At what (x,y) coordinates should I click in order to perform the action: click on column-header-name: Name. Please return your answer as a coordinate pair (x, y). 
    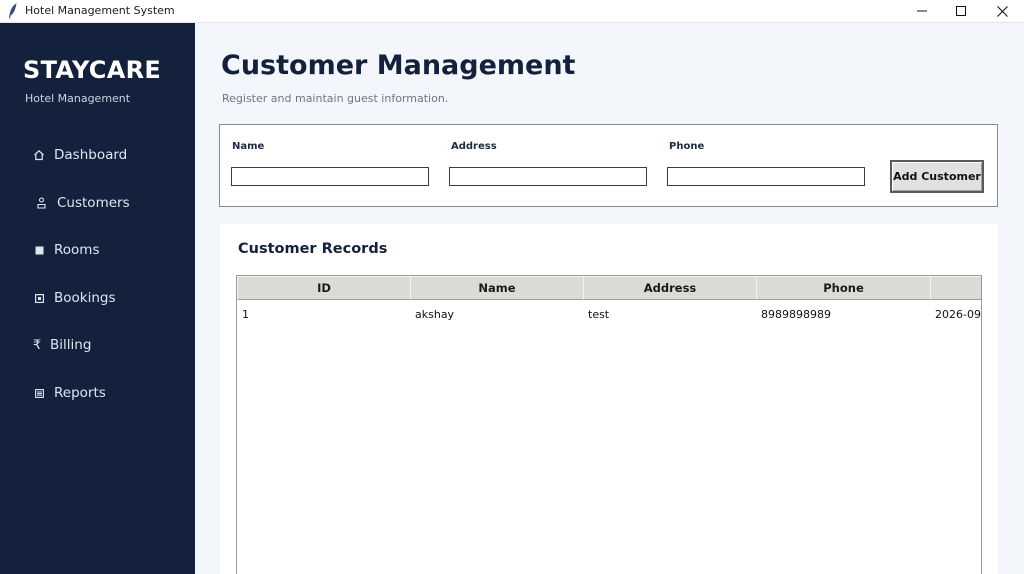
    Looking at the image, I should click on (497, 288).